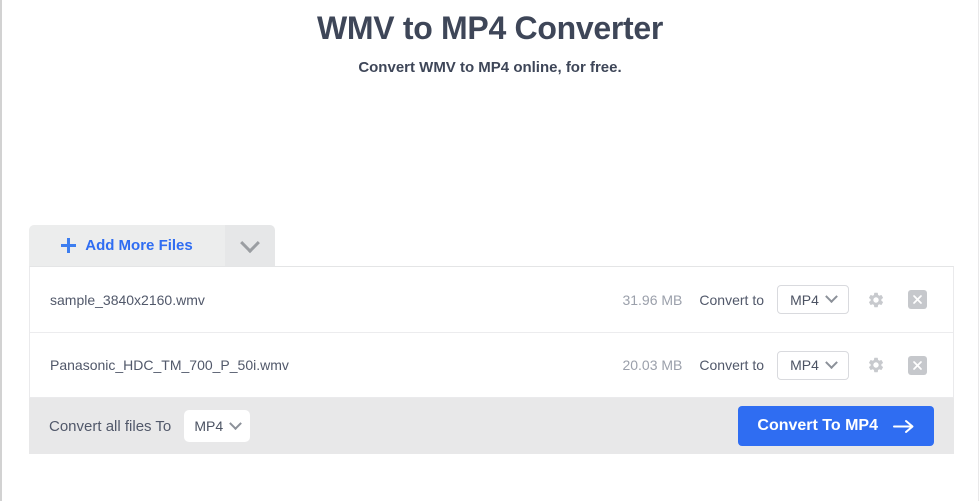 This screenshot has height=501, width=979. What do you see at coordinates (652, 299) in the screenshot?
I see `file-size: 31.96 MB` at bounding box center [652, 299].